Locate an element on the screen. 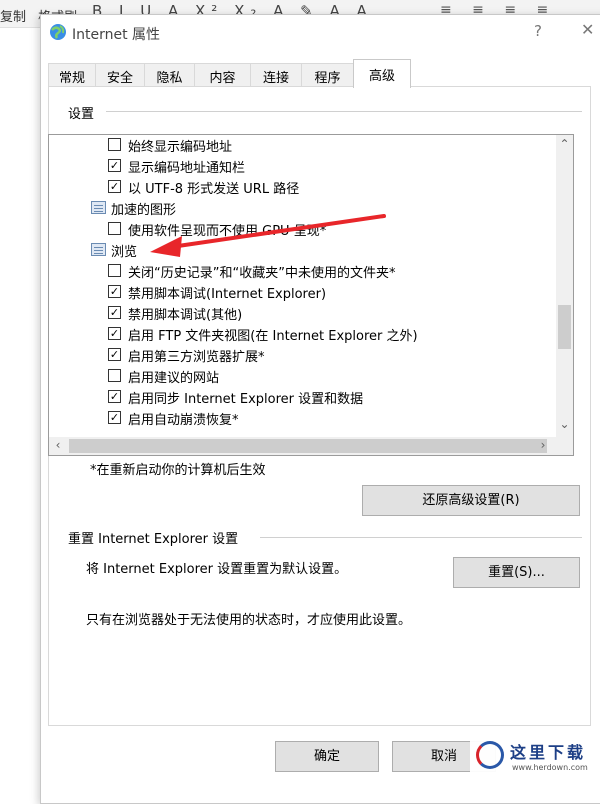  setting-checkbox-row: 使用软件呈现而不使用 GPU 呈现* is located at coordinates (301, 229).